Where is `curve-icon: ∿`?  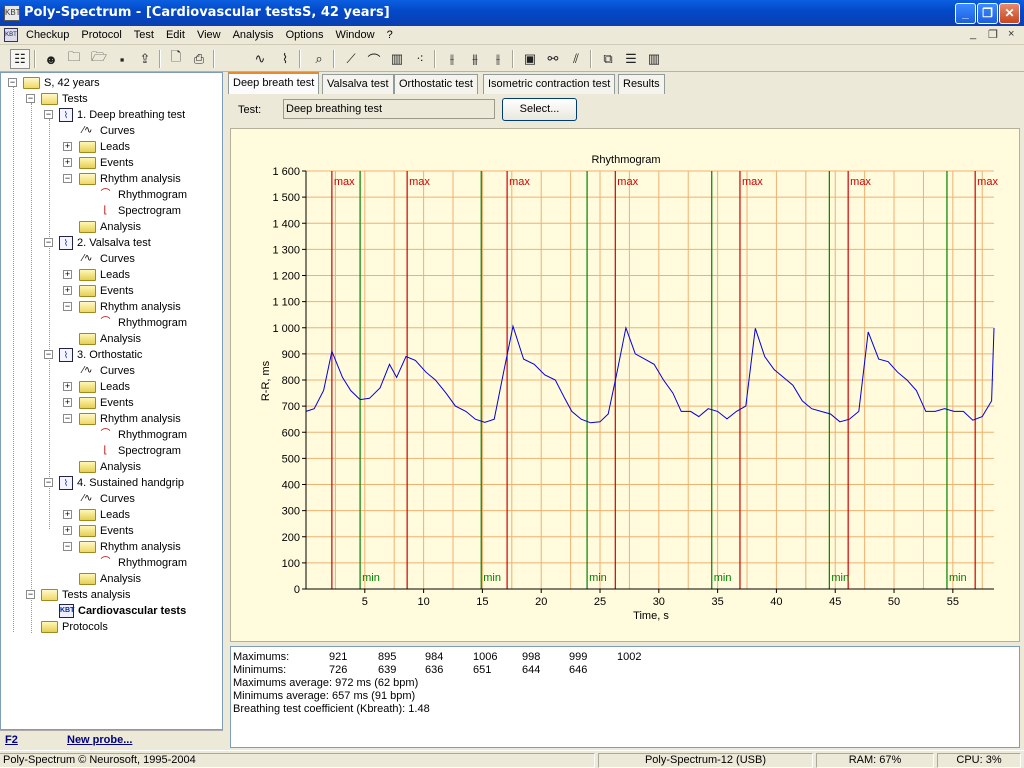 curve-icon: ∿ is located at coordinates (260, 59).